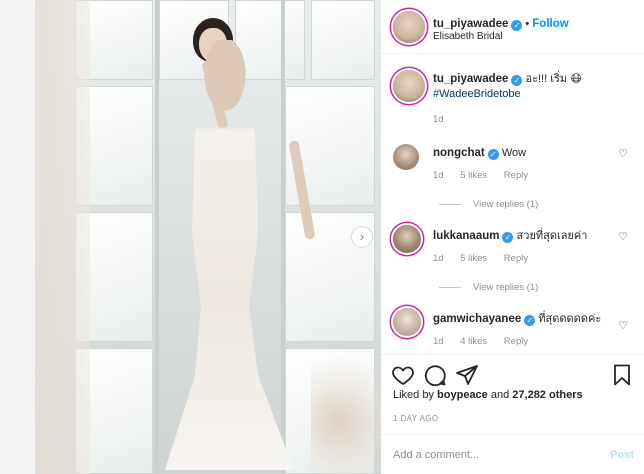 This screenshot has height=474, width=644. What do you see at coordinates (552, 236) in the screenshot?
I see `comment-text: สวยที่สุดเลยค่า` at bounding box center [552, 236].